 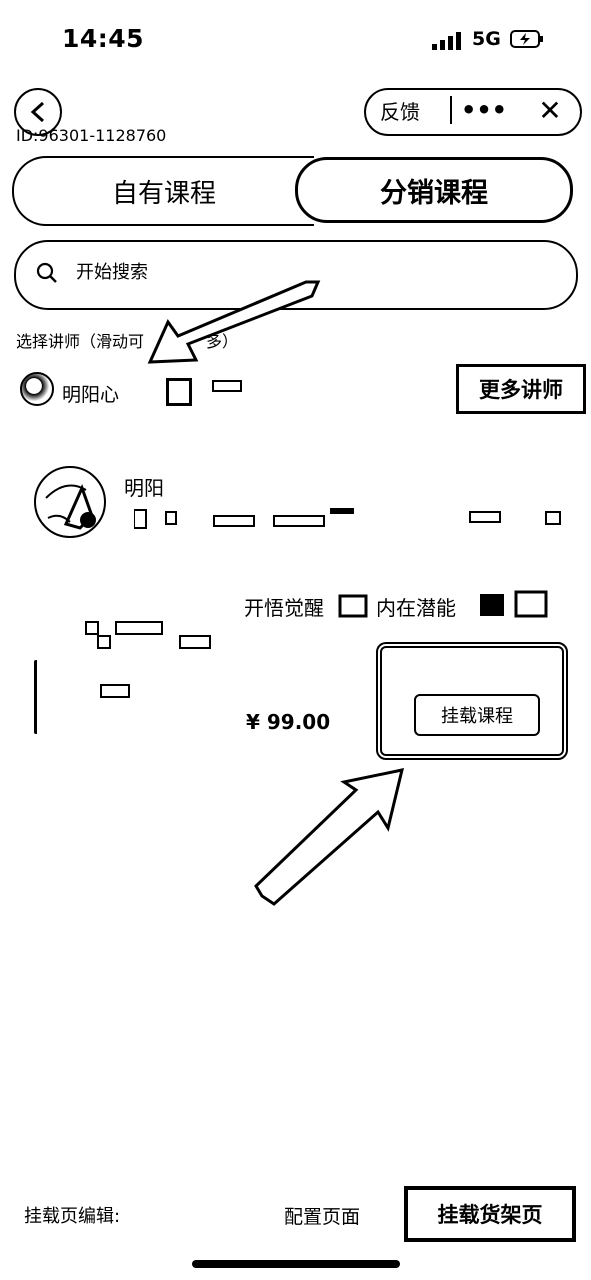 I want to click on teacher-selector-label: 选择讲师（滑动可 多）, so click(x=127, y=340).